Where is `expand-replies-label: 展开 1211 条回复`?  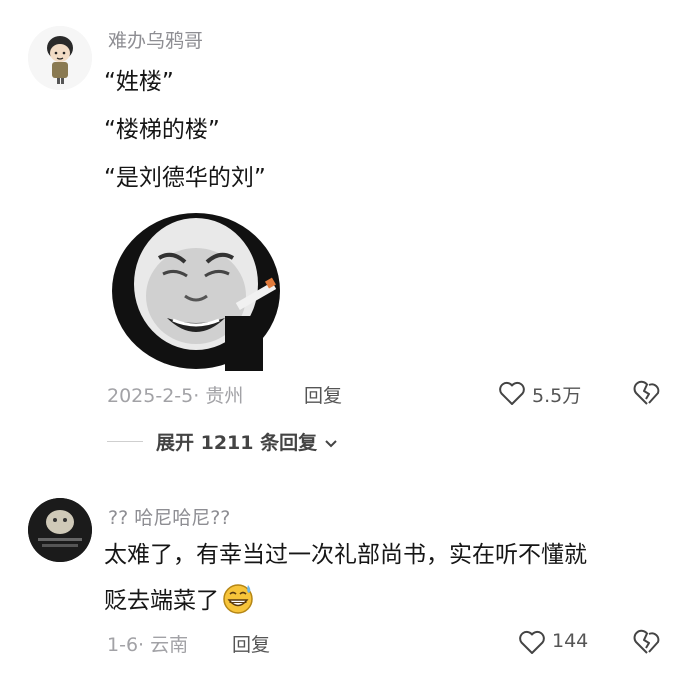 expand-replies-label: 展开 1211 条回复 is located at coordinates (237, 443).